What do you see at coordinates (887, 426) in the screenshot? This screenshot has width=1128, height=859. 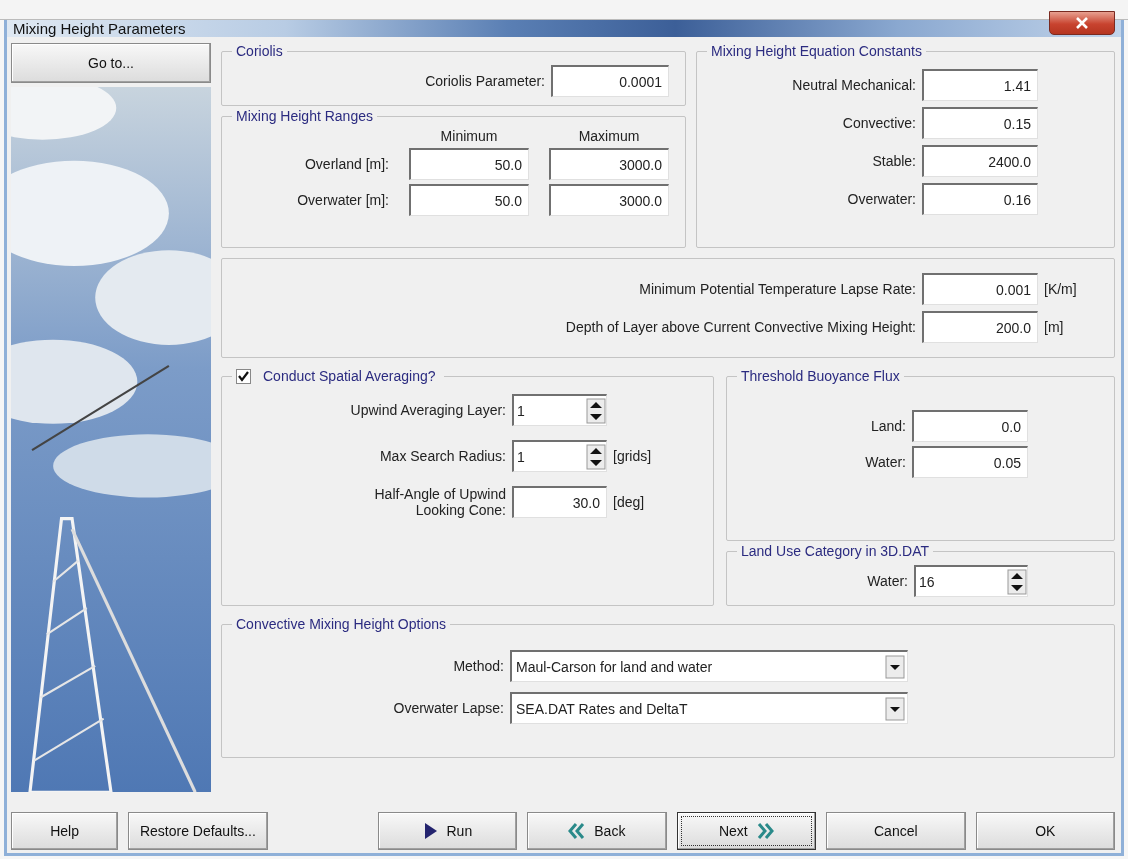 I see `field-label: Land:` at bounding box center [887, 426].